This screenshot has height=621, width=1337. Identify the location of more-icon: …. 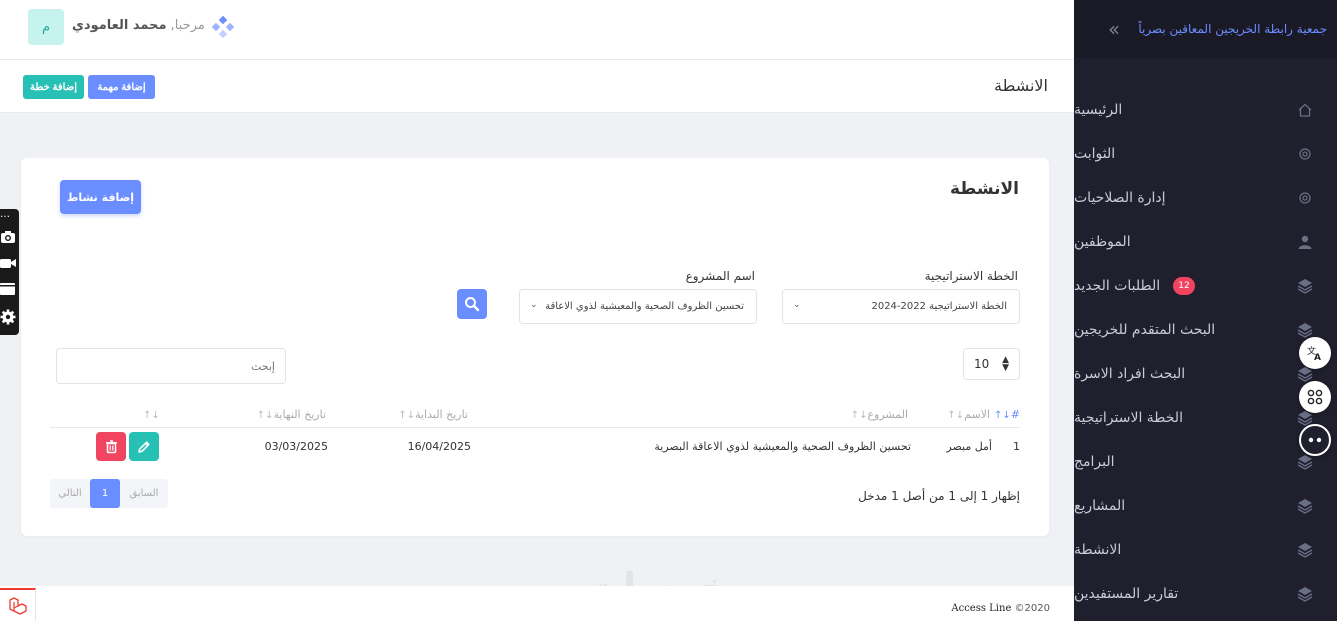
(5, 214).